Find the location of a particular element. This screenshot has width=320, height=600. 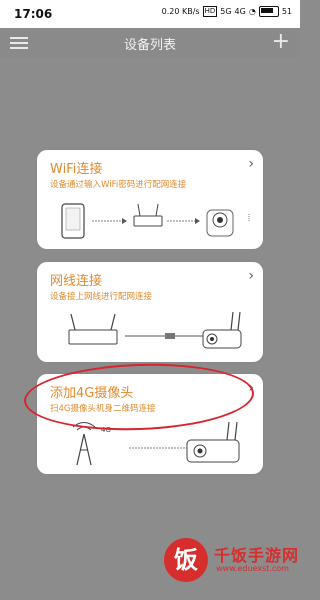

4g-camera-card: 添加4G摄像头 扫4G摄像头机身二维码连接 › 4G is located at coordinates (150, 424).